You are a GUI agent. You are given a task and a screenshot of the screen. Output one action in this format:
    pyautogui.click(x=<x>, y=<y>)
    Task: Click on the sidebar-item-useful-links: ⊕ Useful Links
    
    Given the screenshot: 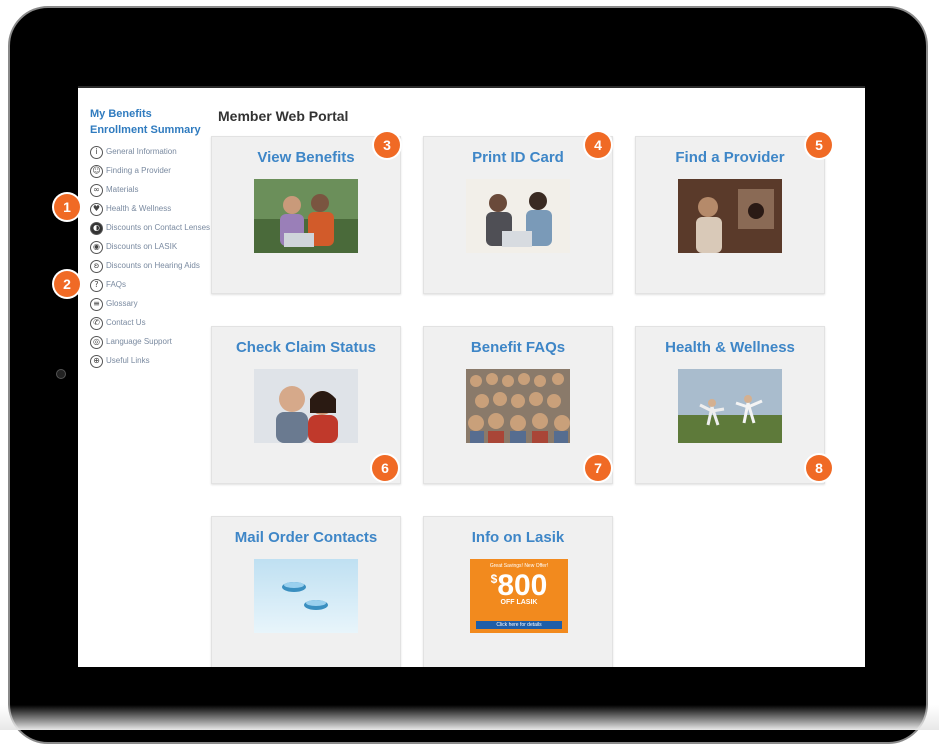 What is the action you would take?
    pyautogui.click(x=152, y=361)
    